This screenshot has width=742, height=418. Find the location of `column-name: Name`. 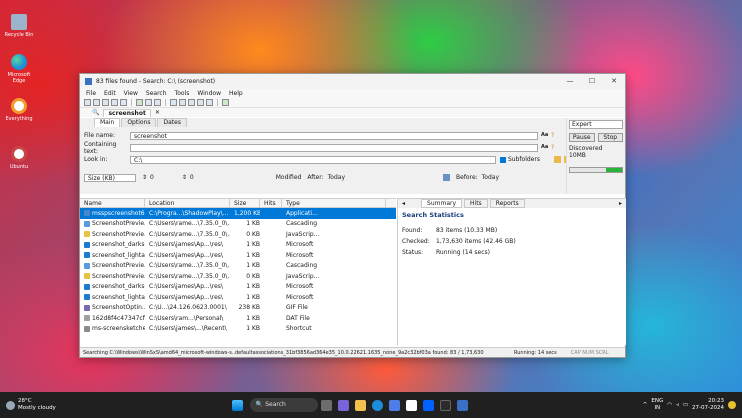

column-name: Name is located at coordinates (112, 203).